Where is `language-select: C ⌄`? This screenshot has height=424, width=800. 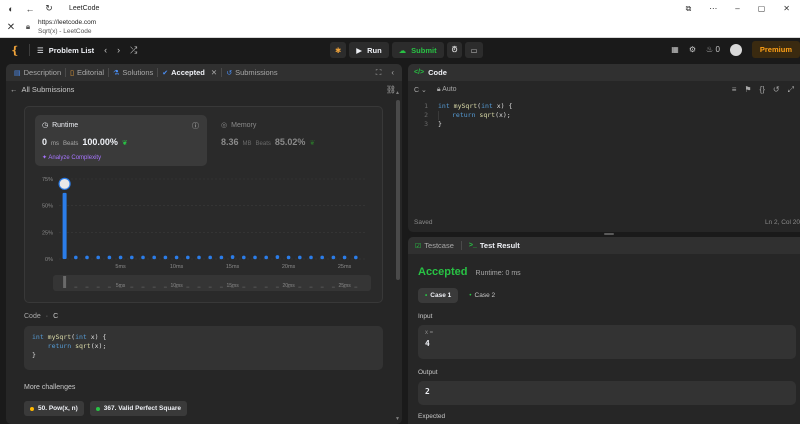 language-select: C ⌄ is located at coordinates (420, 90).